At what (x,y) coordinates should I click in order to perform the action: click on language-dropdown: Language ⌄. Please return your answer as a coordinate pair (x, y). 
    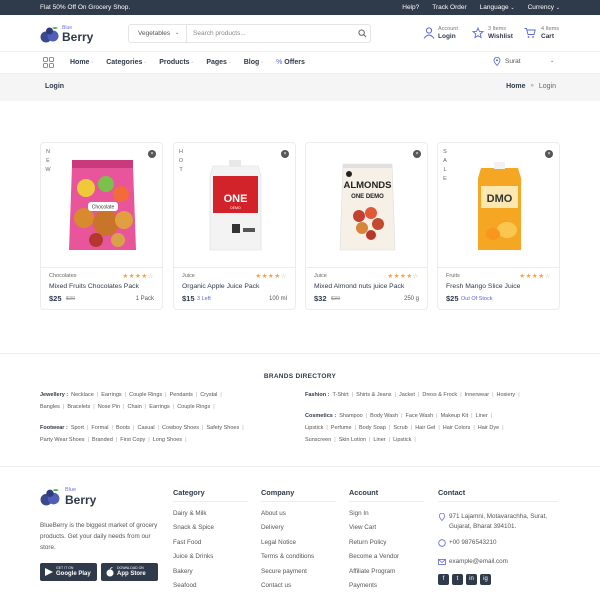
    Looking at the image, I should click on (497, 7).